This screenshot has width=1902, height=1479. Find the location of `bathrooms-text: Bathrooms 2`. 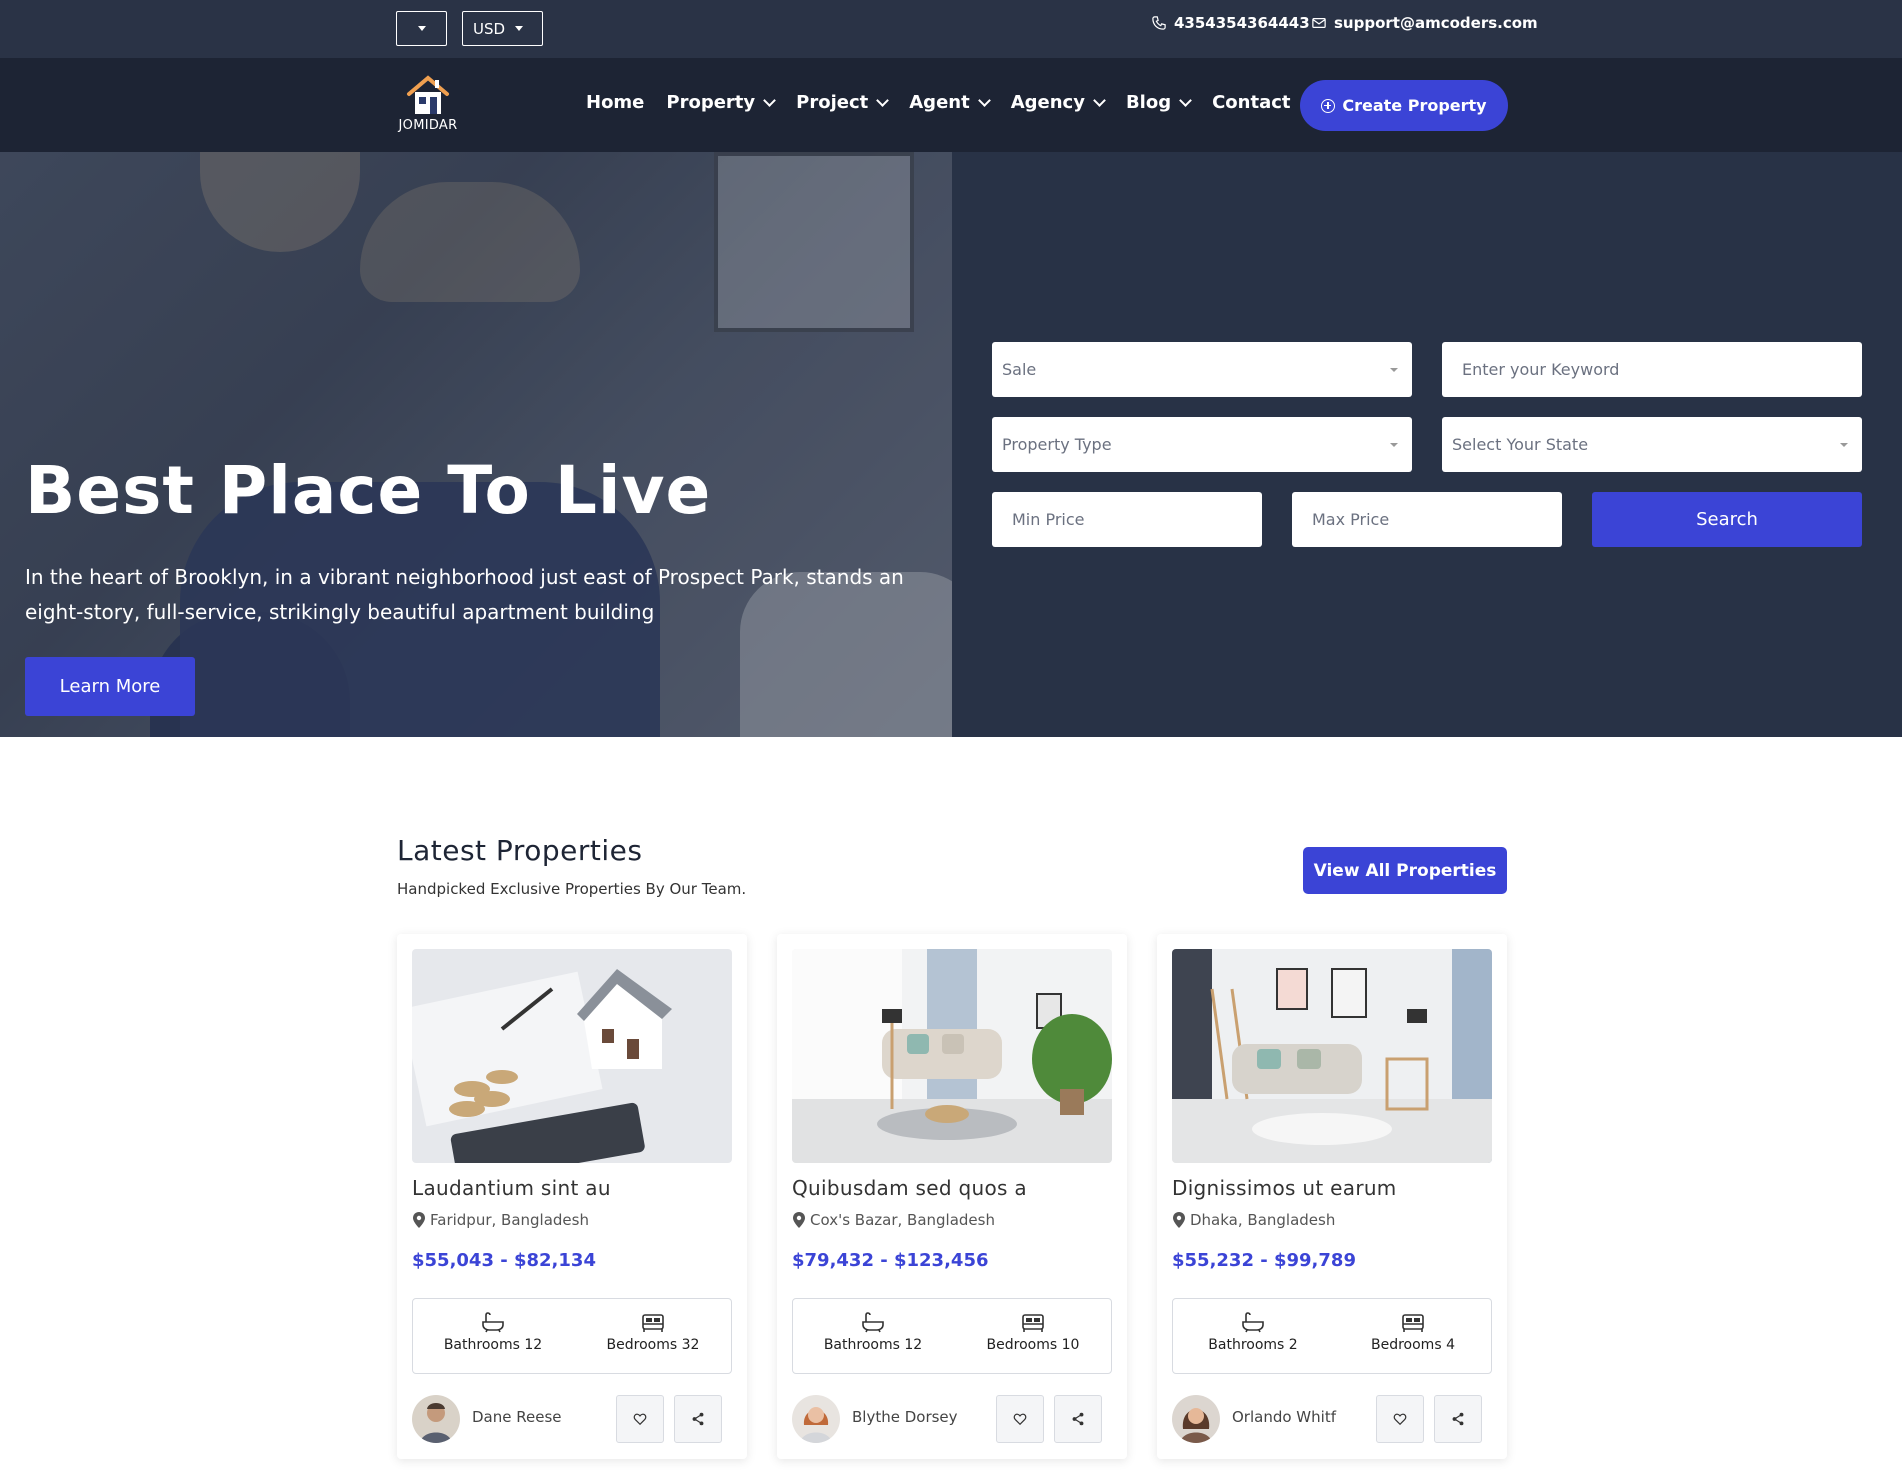

bathrooms-text: Bathrooms 2 is located at coordinates (1253, 1345).